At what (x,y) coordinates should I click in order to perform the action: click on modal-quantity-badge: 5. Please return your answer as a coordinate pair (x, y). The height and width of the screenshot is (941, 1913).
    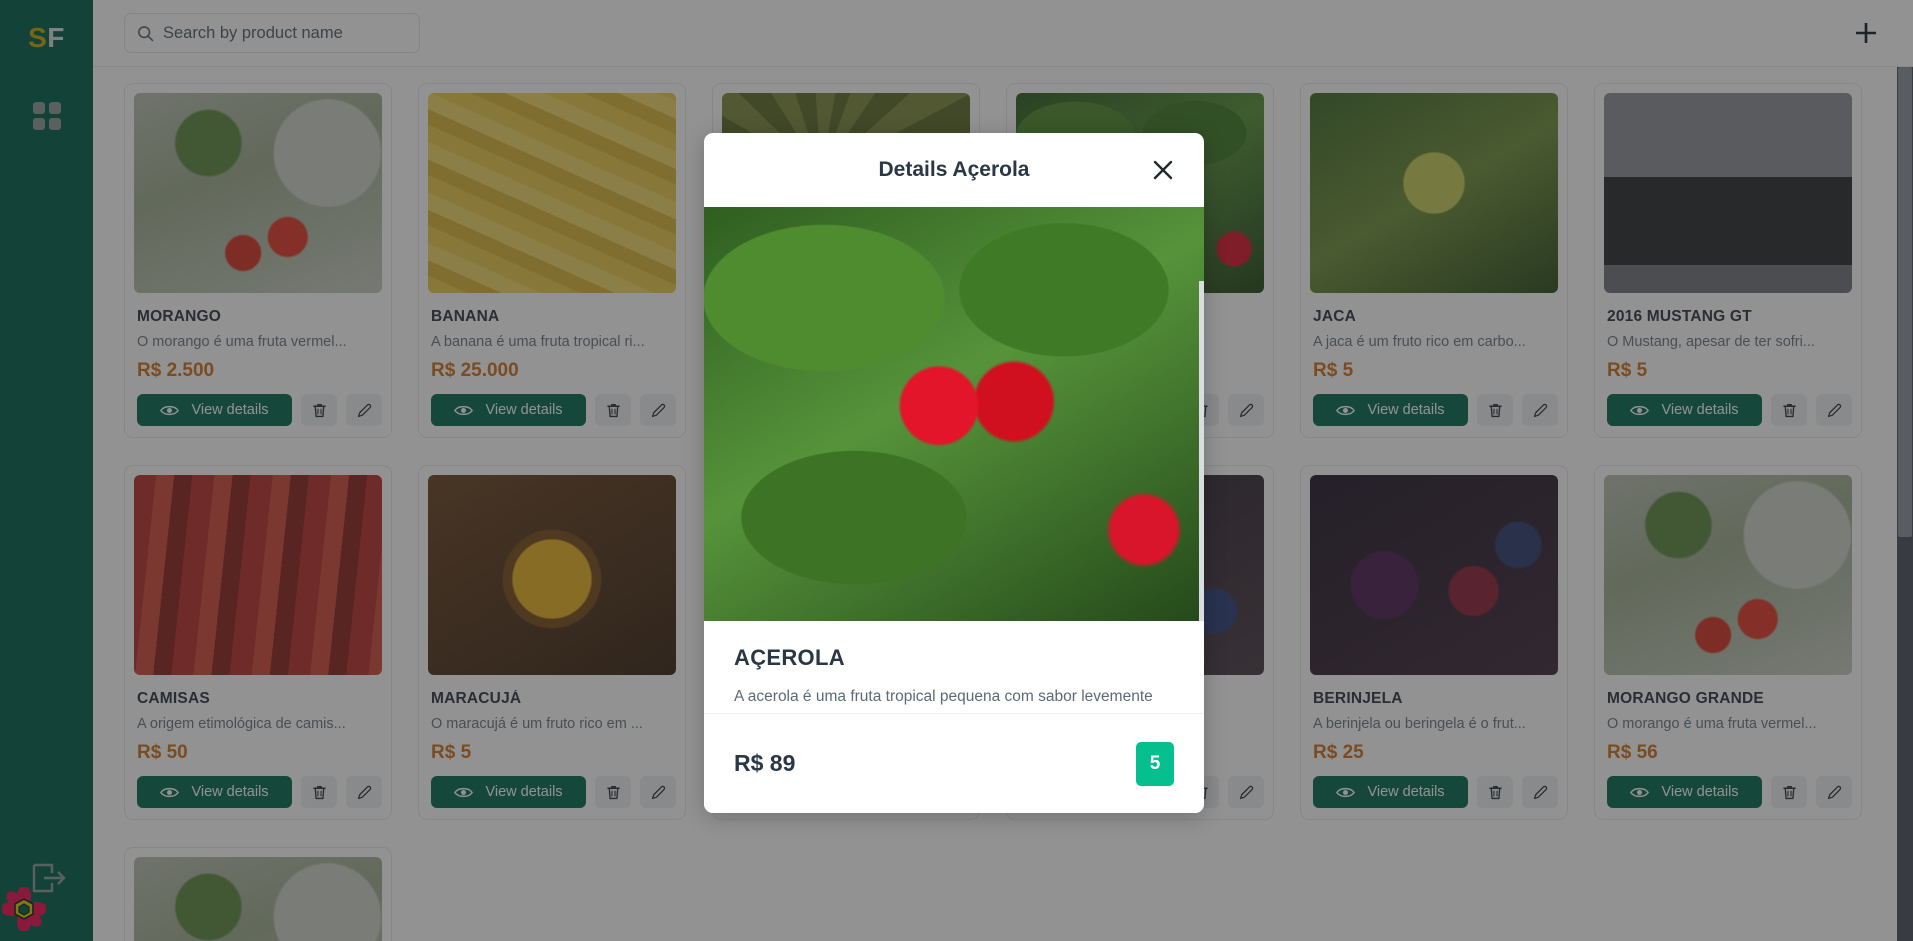
    Looking at the image, I should click on (1155, 763).